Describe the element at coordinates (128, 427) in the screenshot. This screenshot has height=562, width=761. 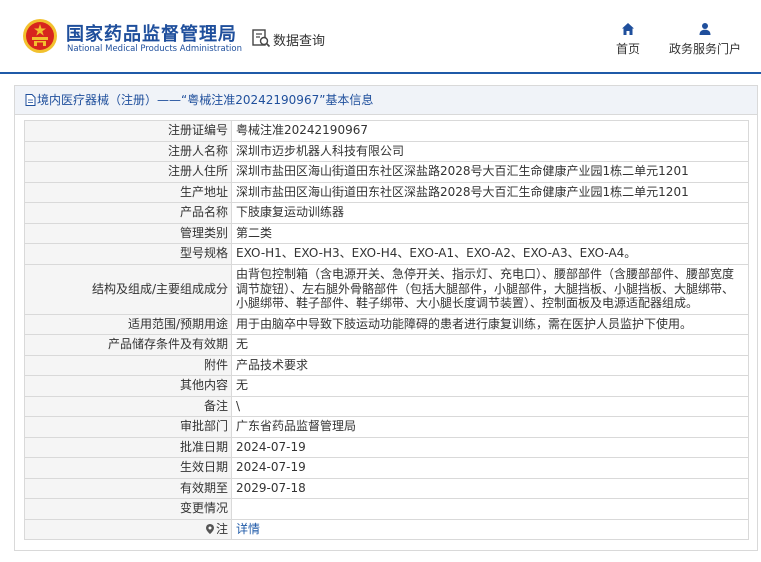
I see `field-label: 审批部门` at that location.